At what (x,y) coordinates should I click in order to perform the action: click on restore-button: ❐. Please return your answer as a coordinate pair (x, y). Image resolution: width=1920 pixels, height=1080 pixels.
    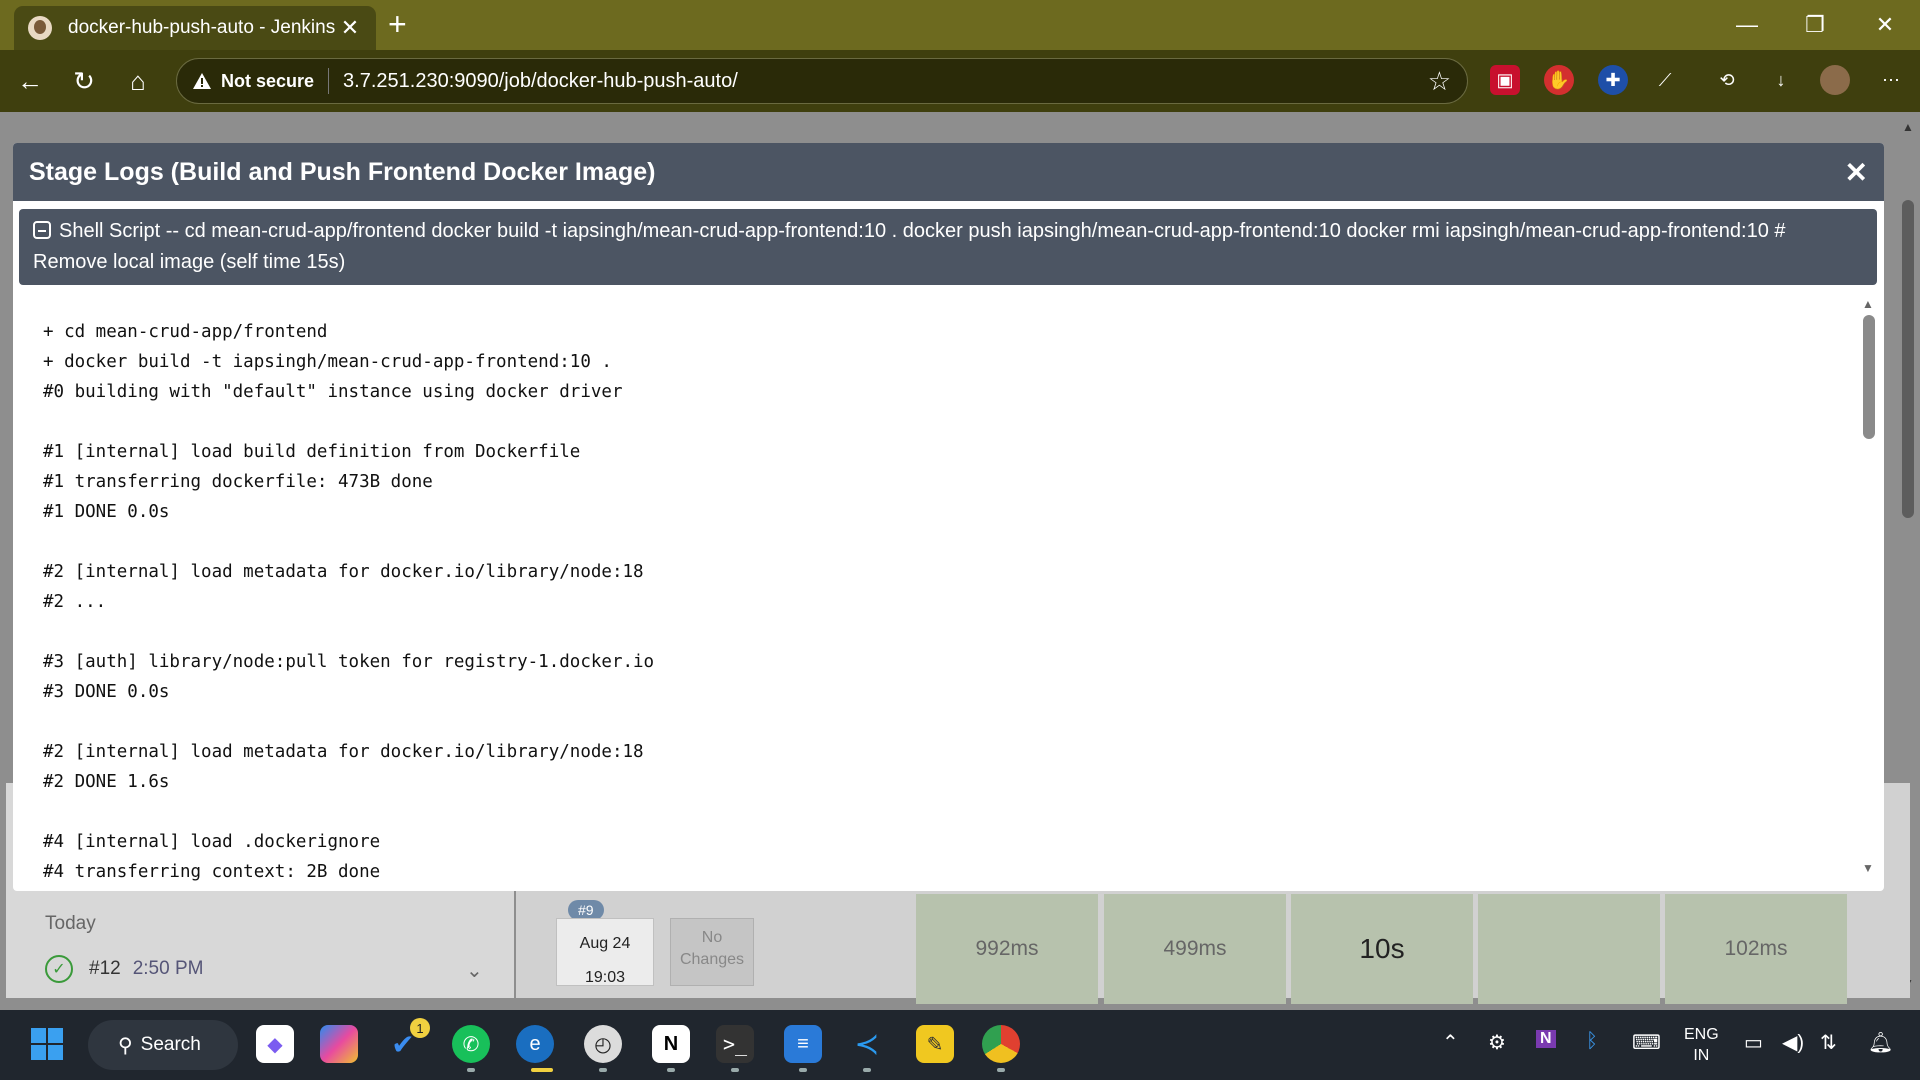
    Looking at the image, I should click on (1815, 25).